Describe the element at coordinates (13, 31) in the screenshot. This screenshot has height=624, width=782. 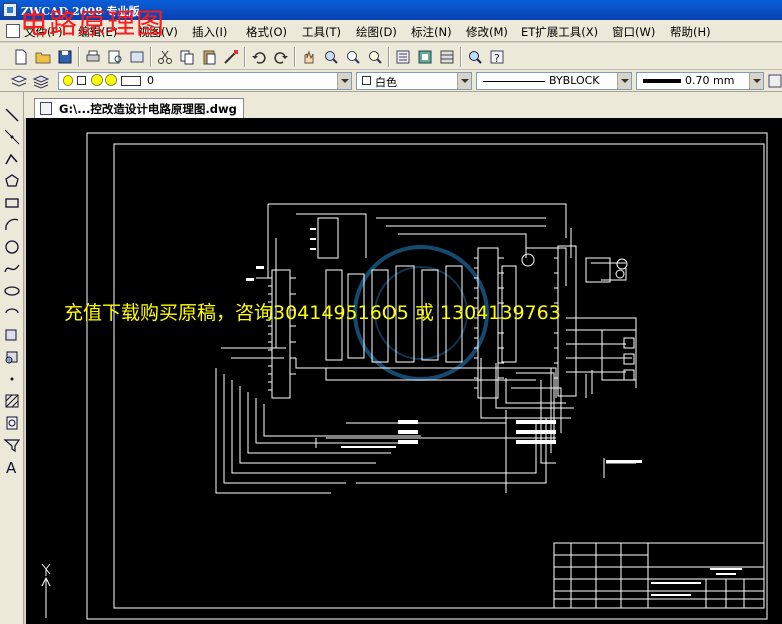
I see `document-menu-icon` at that location.